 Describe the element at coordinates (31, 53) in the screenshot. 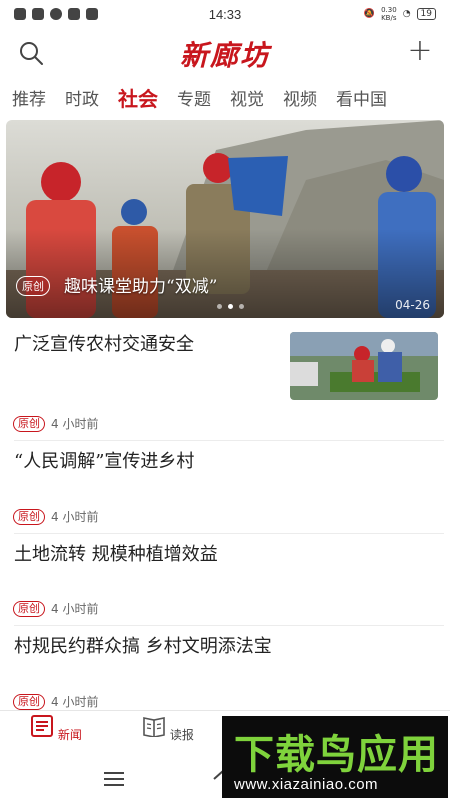

I see `search-icon` at that location.